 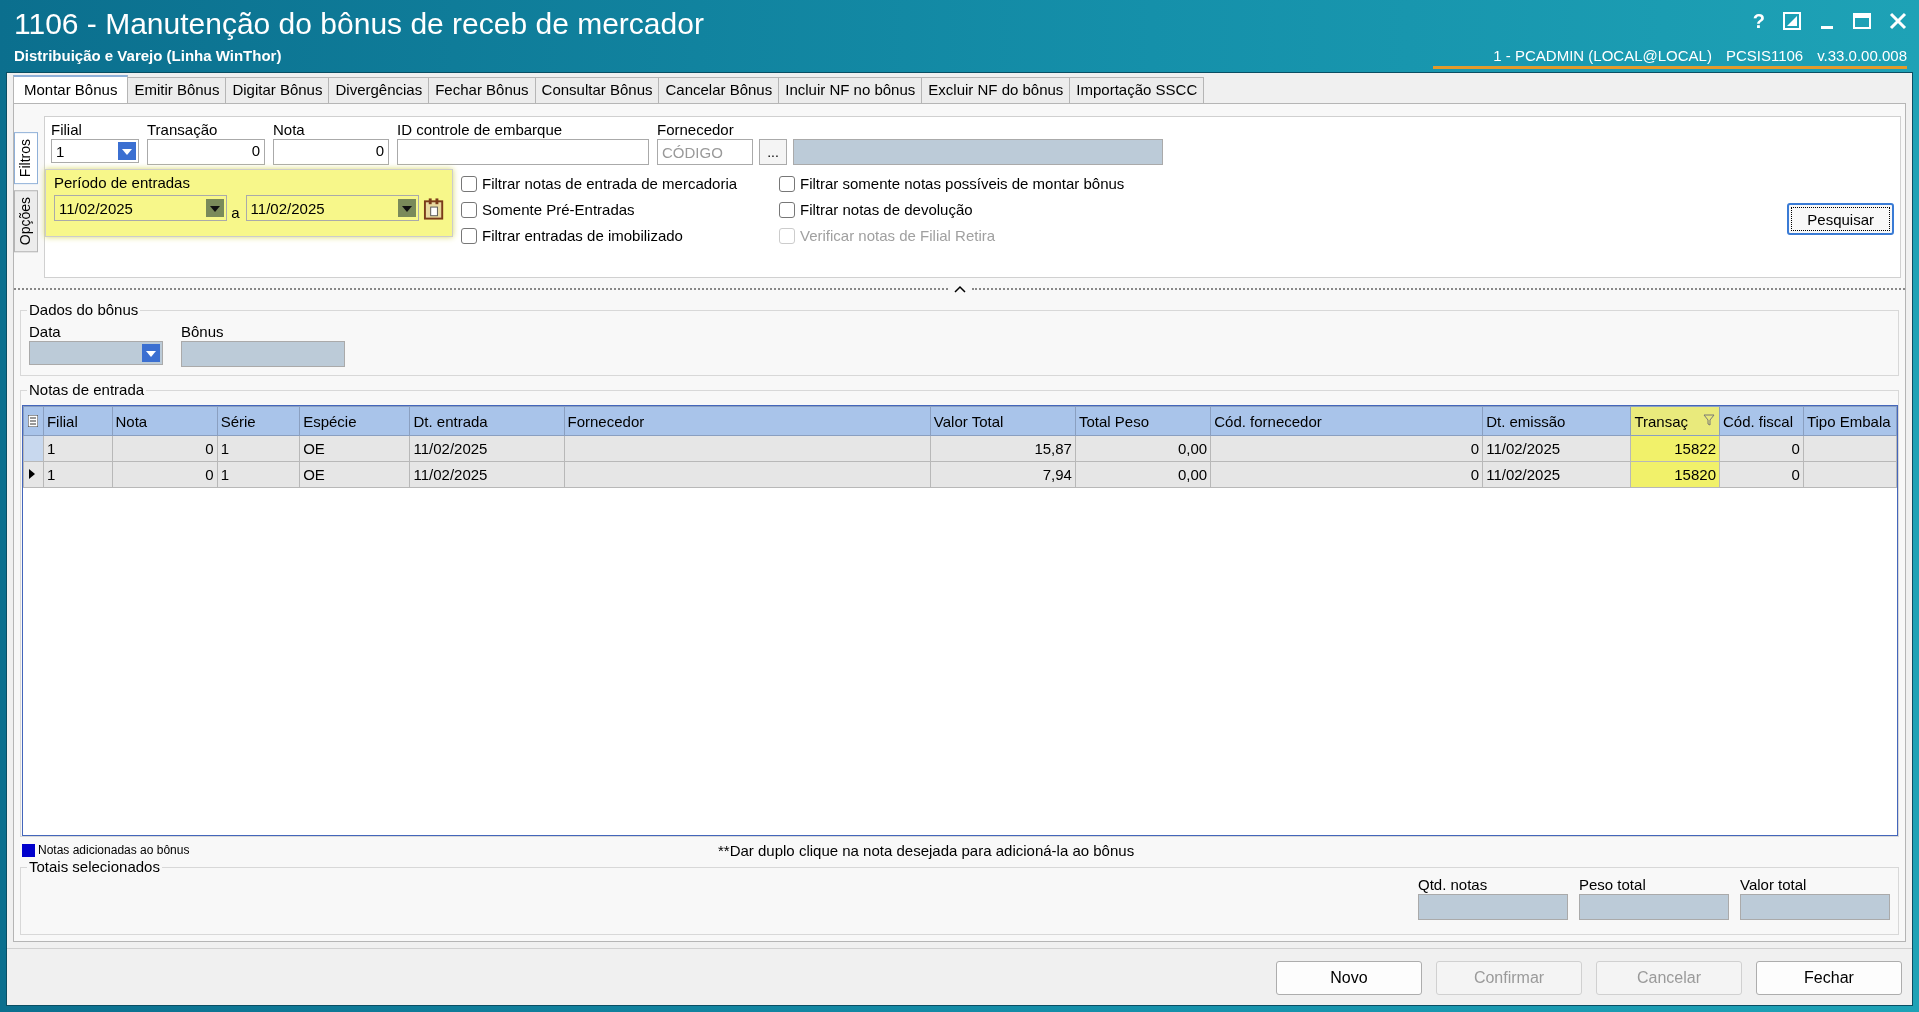 I want to click on current-row-icon, so click(x=32, y=474).